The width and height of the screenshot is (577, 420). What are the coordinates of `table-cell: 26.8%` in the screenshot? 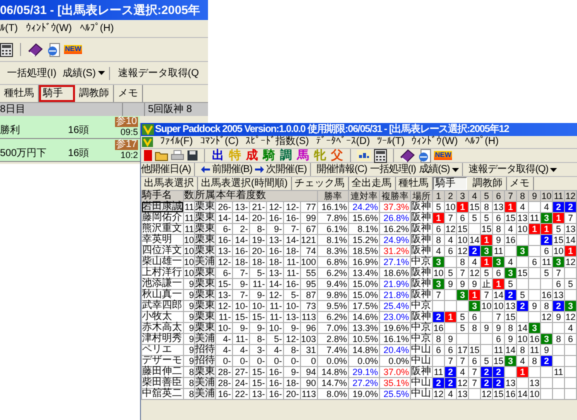 It's located at (395, 218).